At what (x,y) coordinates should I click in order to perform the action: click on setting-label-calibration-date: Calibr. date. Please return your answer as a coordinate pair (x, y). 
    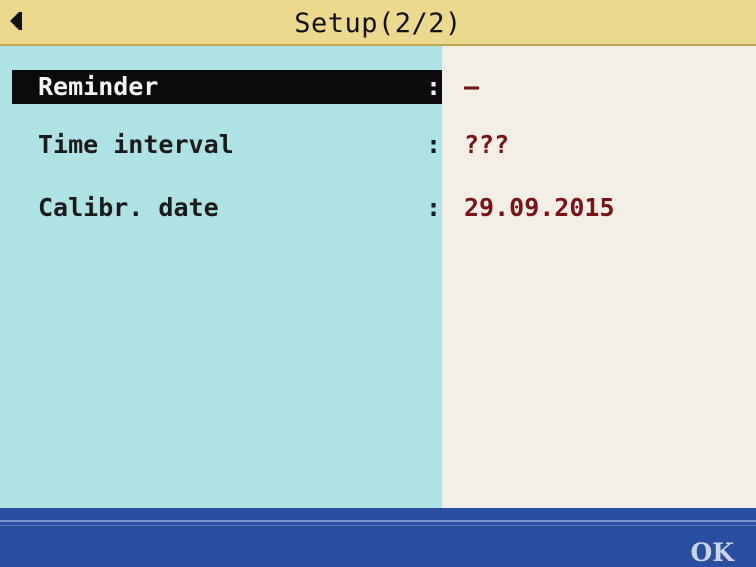
    Looking at the image, I should click on (128, 207).